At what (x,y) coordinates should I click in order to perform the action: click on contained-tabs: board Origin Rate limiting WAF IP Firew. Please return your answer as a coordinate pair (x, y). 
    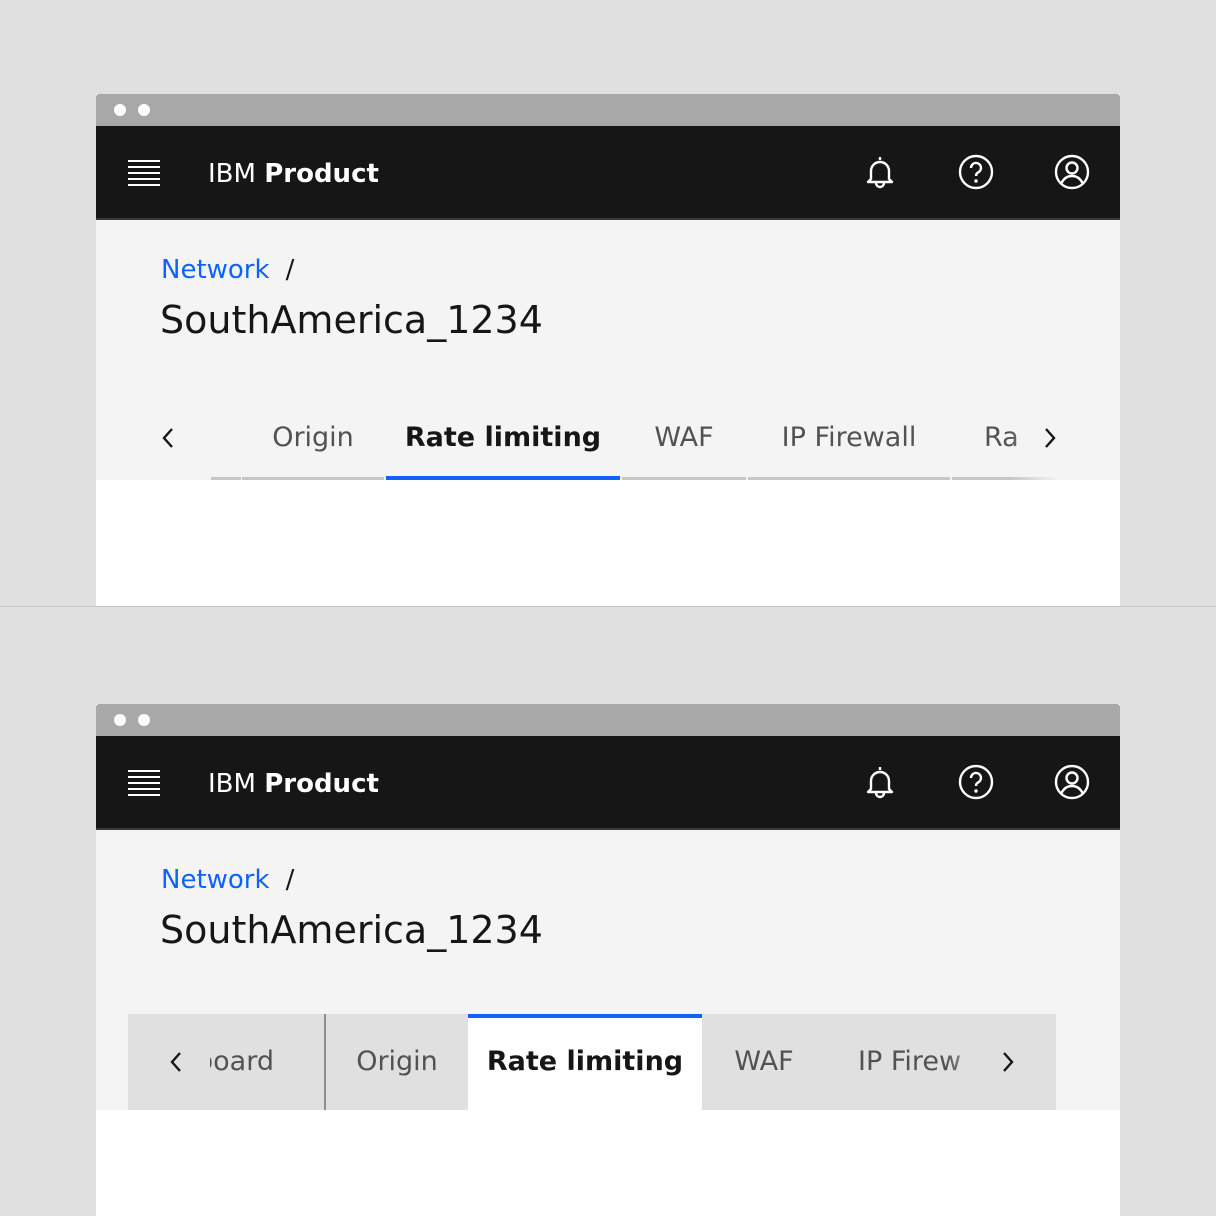
    Looking at the image, I should click on (592, 1062).